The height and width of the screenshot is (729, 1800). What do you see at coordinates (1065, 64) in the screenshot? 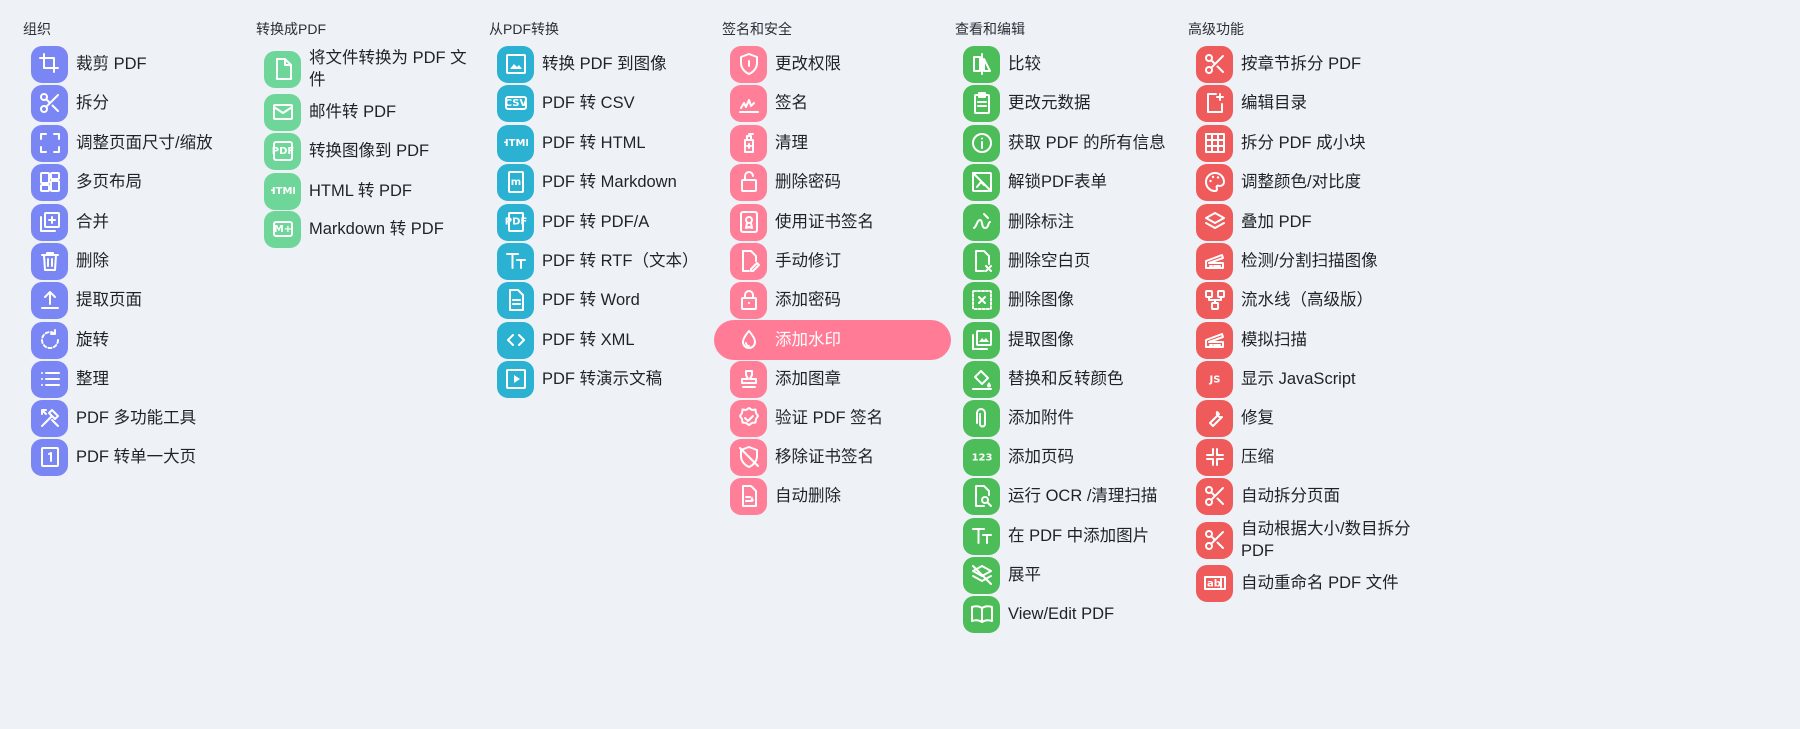
I see `tool-item-edit-0: 比较` at bounding box center [1065, 64].